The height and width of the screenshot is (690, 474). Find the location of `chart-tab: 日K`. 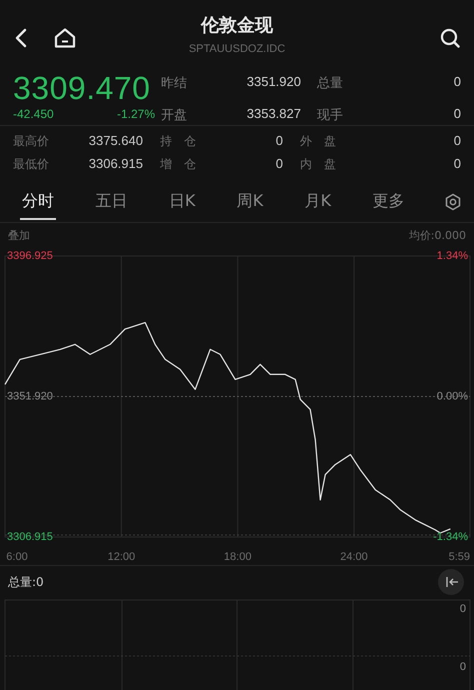

chart-tab: 日K is located at coordinates (182, 201).